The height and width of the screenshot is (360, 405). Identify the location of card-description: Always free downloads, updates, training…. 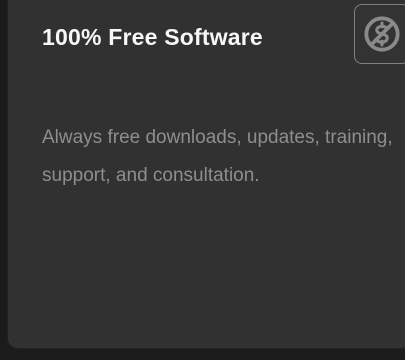
(217, 156).